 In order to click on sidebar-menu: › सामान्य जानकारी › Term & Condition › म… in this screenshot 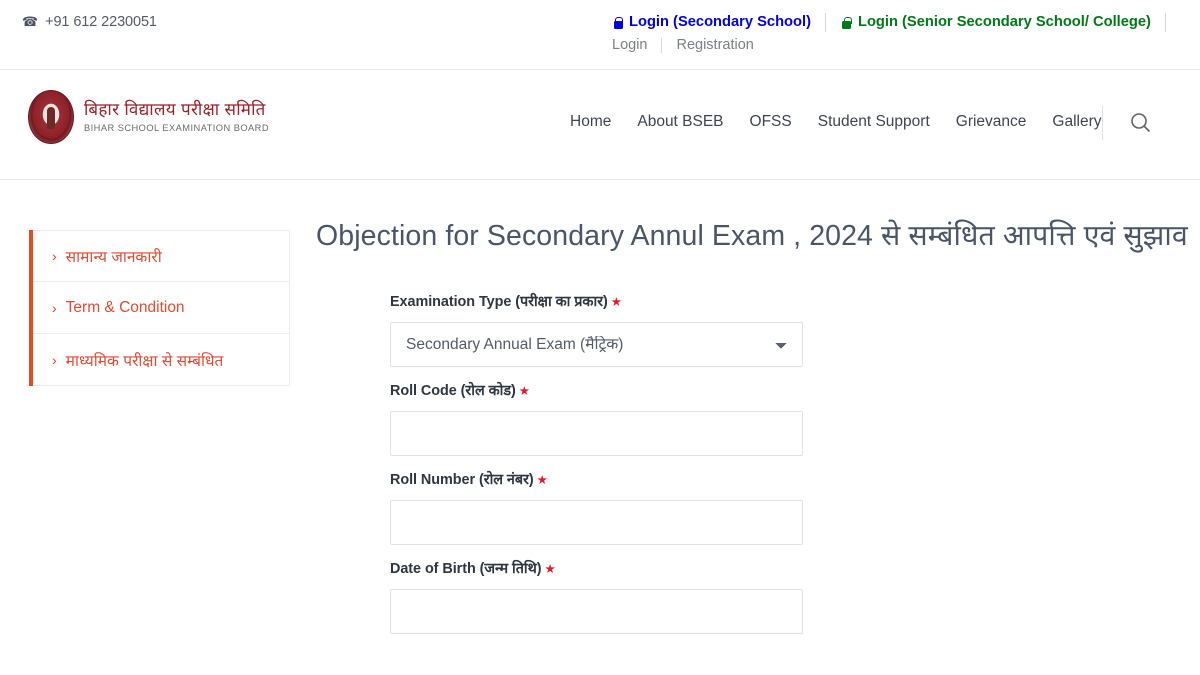, I will do `click(159, 308)`.